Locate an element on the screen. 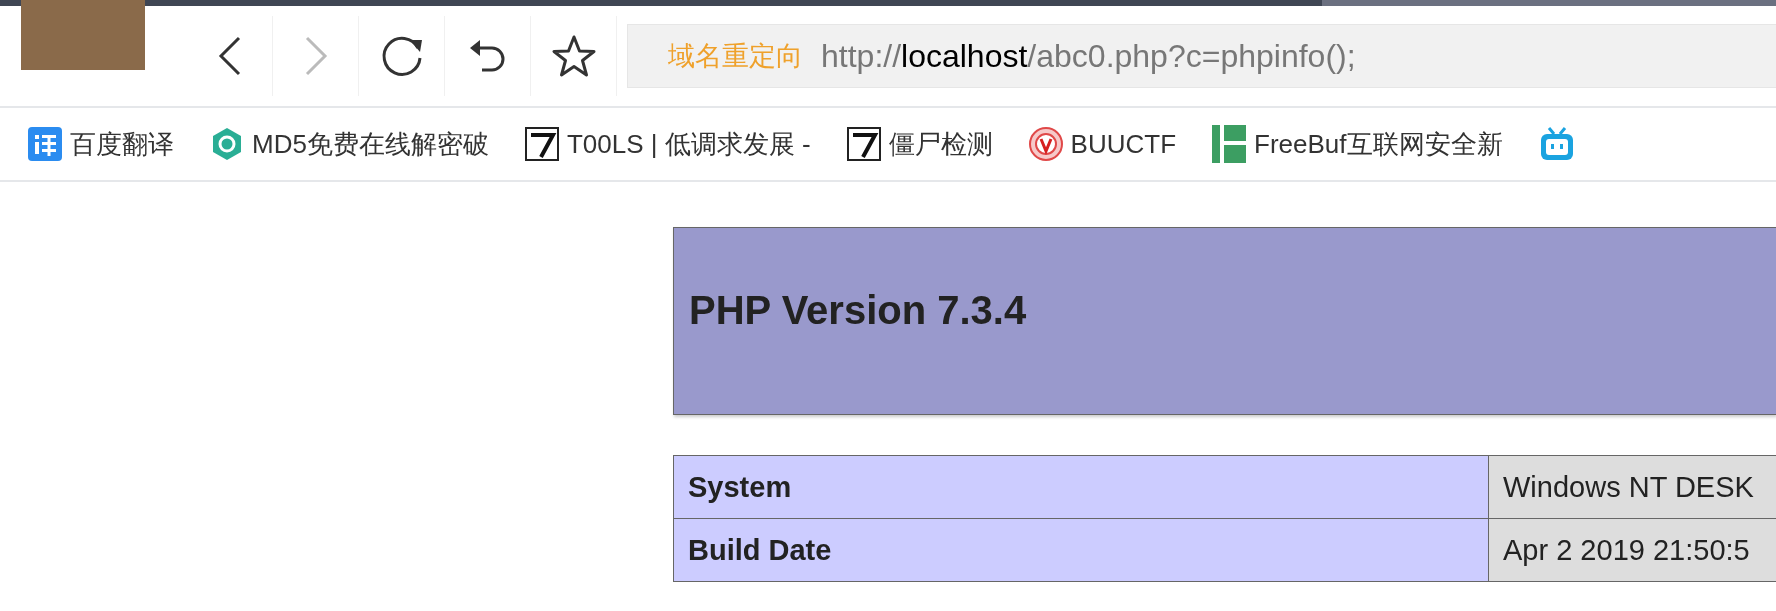 The height and width of the screenshot is (611, 1776). bookmark-link: 僵尸检测 is located at coordinates (940, 144).